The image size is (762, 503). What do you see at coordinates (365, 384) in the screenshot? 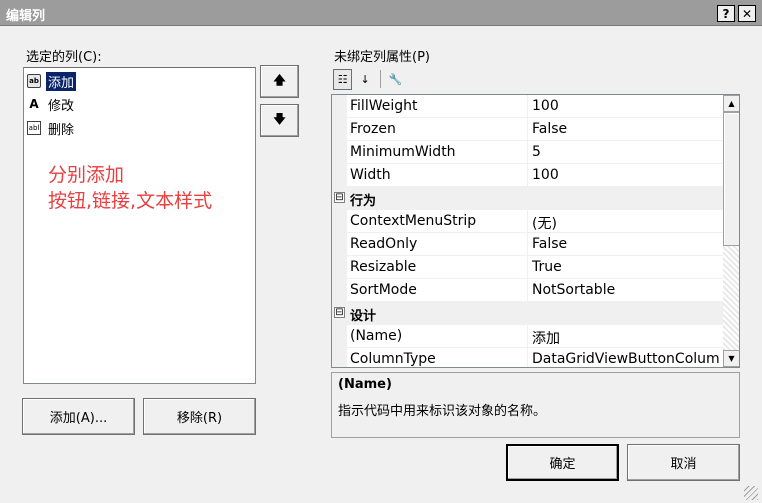
I see `description-title: (Name)` at bounding box center [365, 384].